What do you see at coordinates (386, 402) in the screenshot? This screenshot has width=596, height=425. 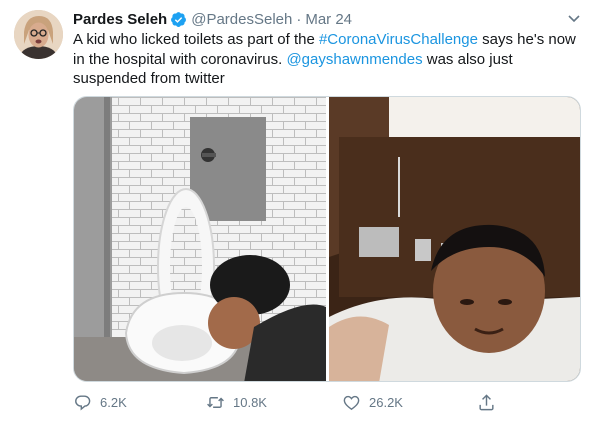 I see `like-count: 26.2K` at bounding box center [386, 402].